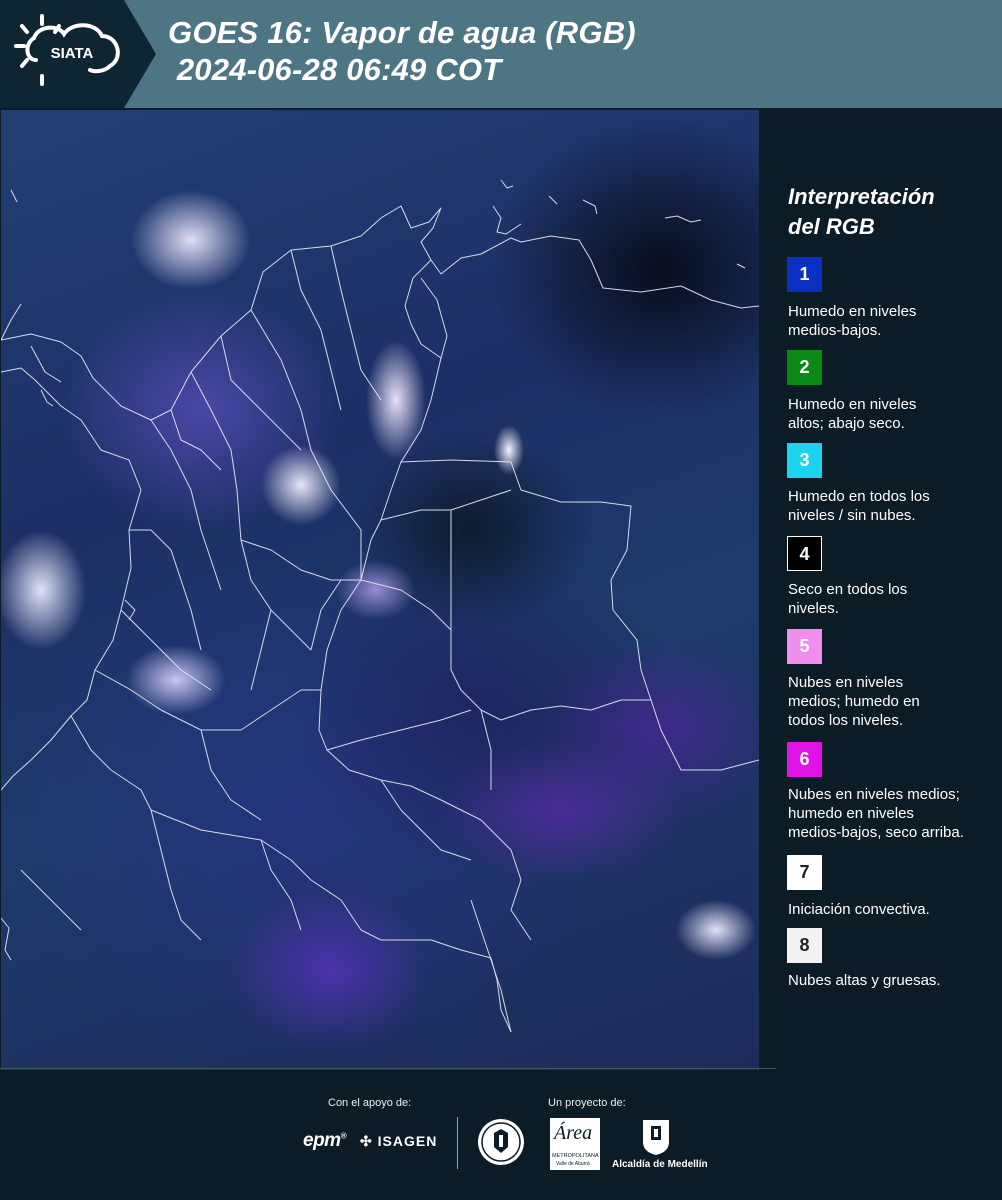  I want to click on legend-desc-2: Humedo en niveles altos; abajo seco., so click(852, 414).